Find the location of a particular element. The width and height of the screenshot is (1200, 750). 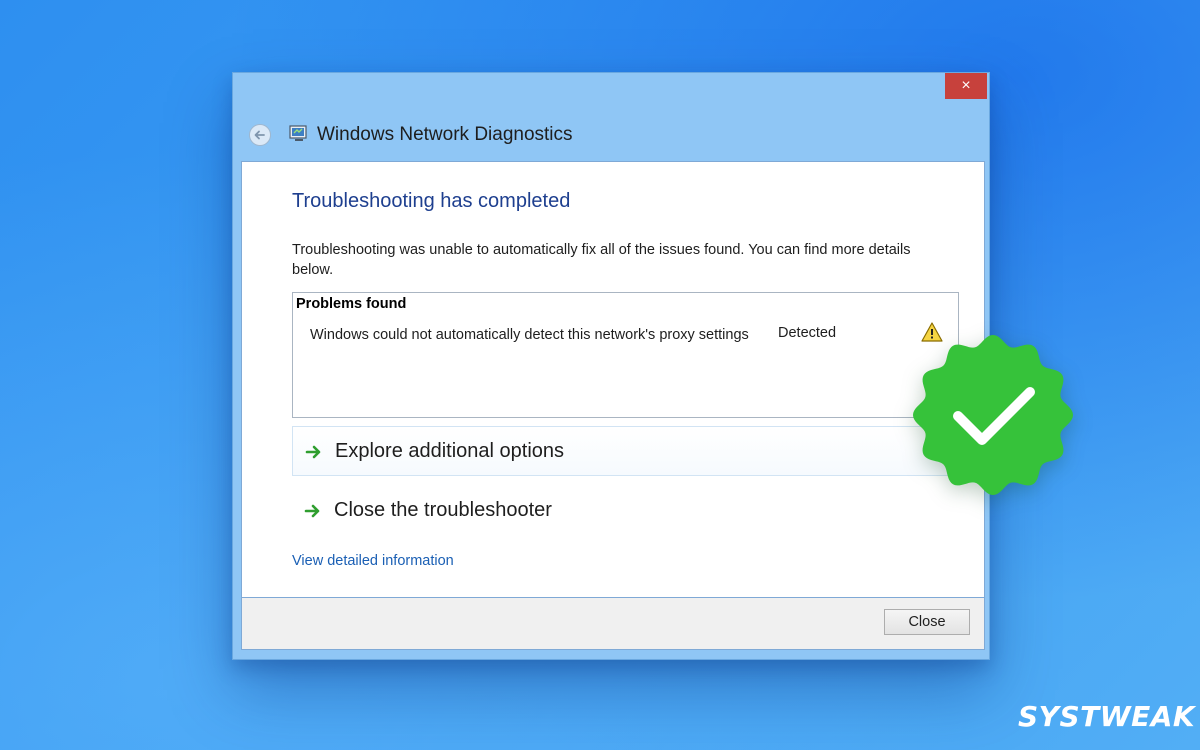

systweak-logo: SYSTWEAK is located at coordinates (1107, 716).